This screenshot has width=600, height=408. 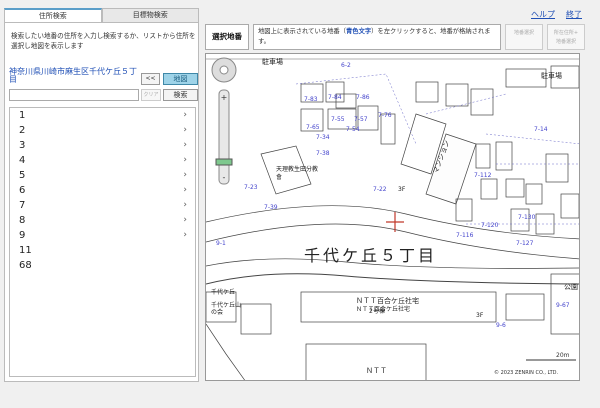 I want to click on parcel-label: 7-83, so click(x=311, y=99).